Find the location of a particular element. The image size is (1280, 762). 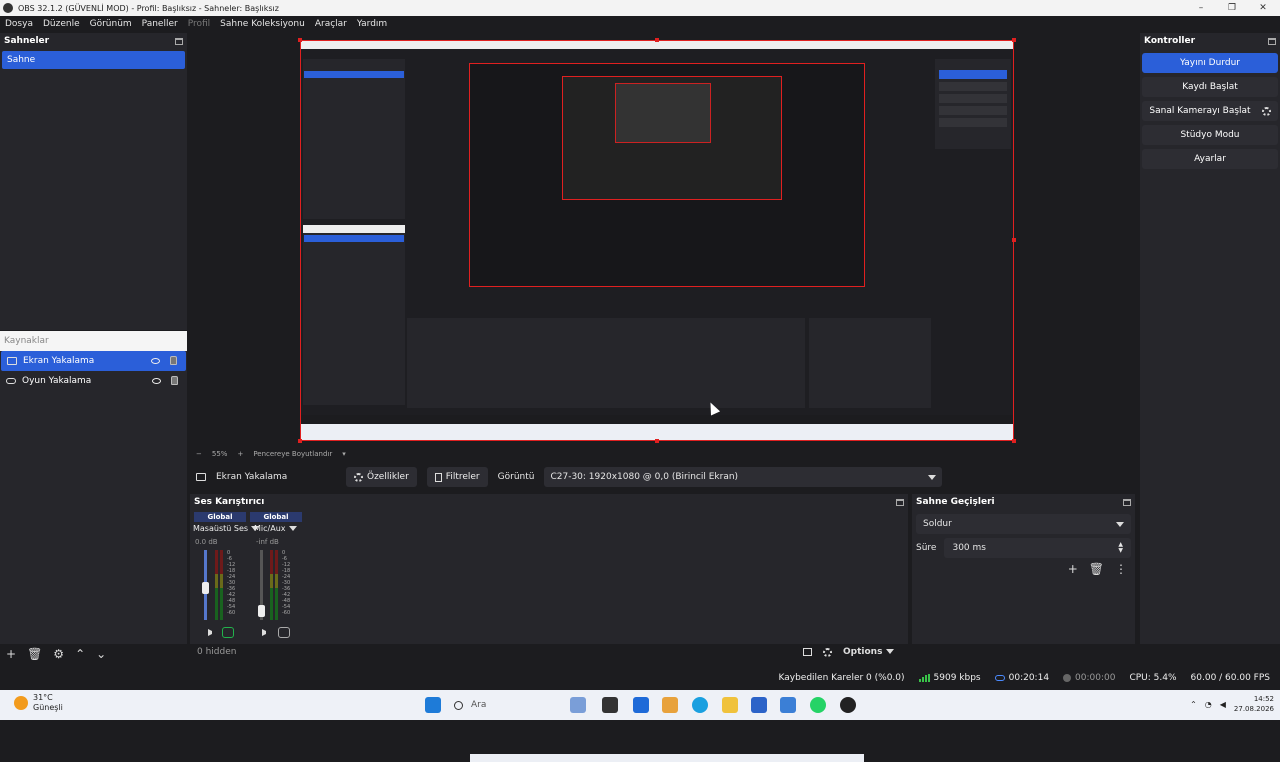

nested-sources-dock is located at coordinates (354, 315).